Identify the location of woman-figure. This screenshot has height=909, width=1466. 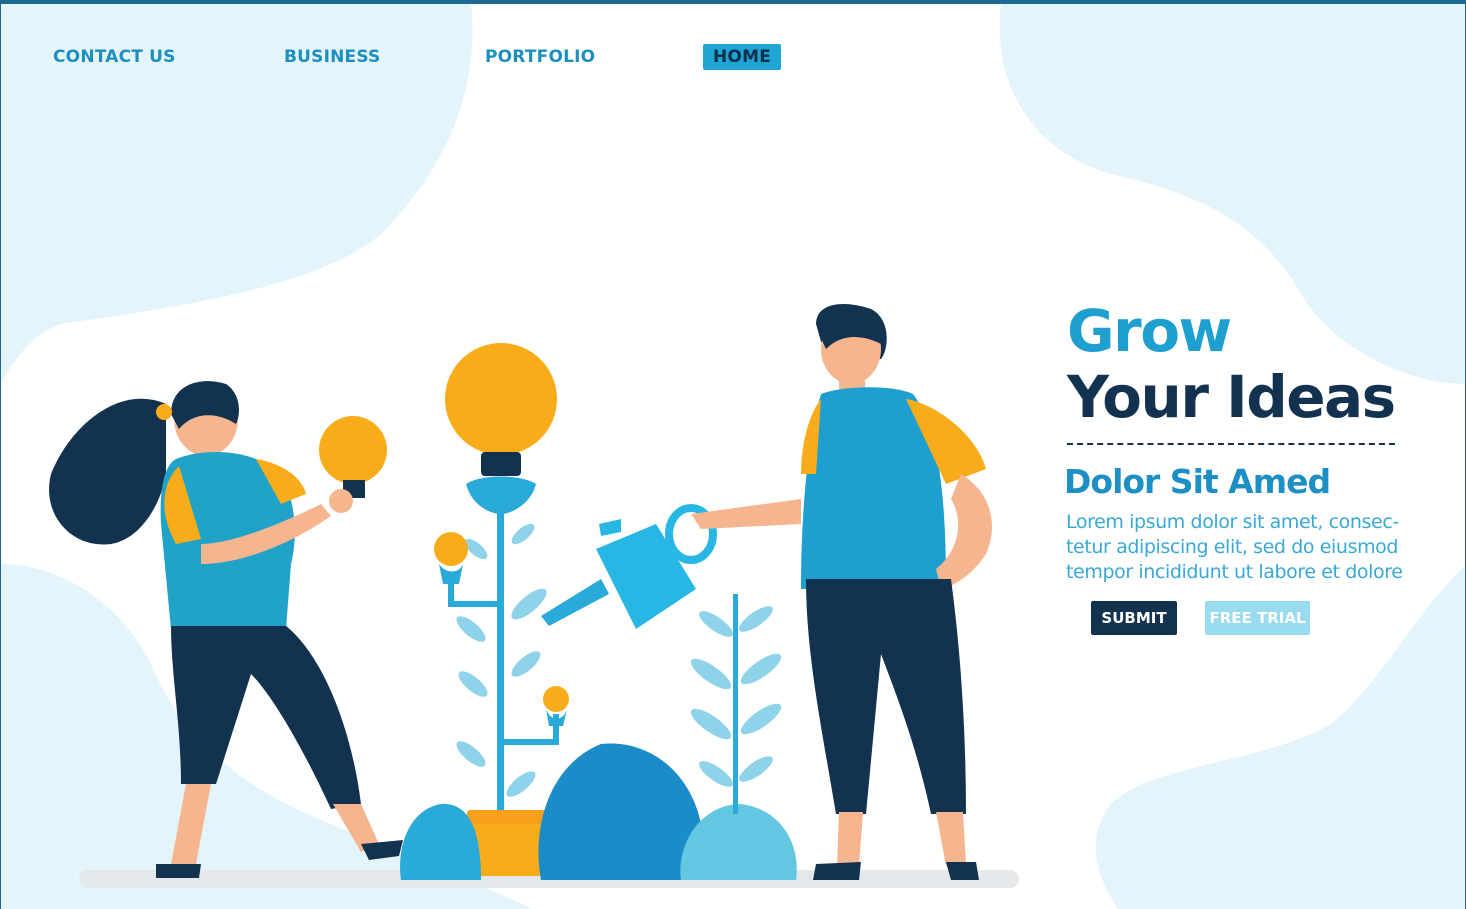
(226, 629).